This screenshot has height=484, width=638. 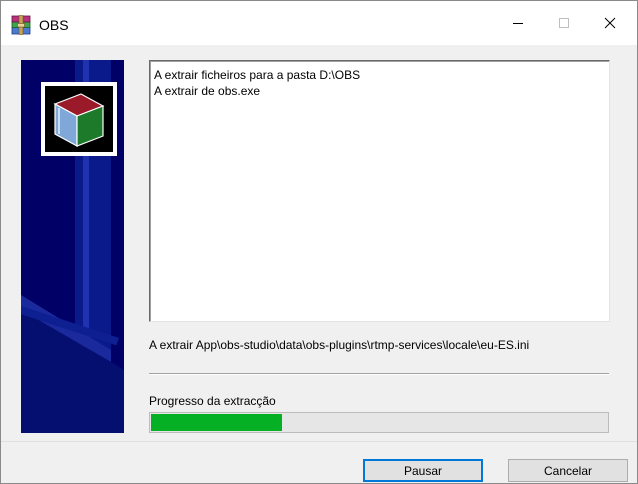 I want to click on close-icon, so click(x=610, y=23).